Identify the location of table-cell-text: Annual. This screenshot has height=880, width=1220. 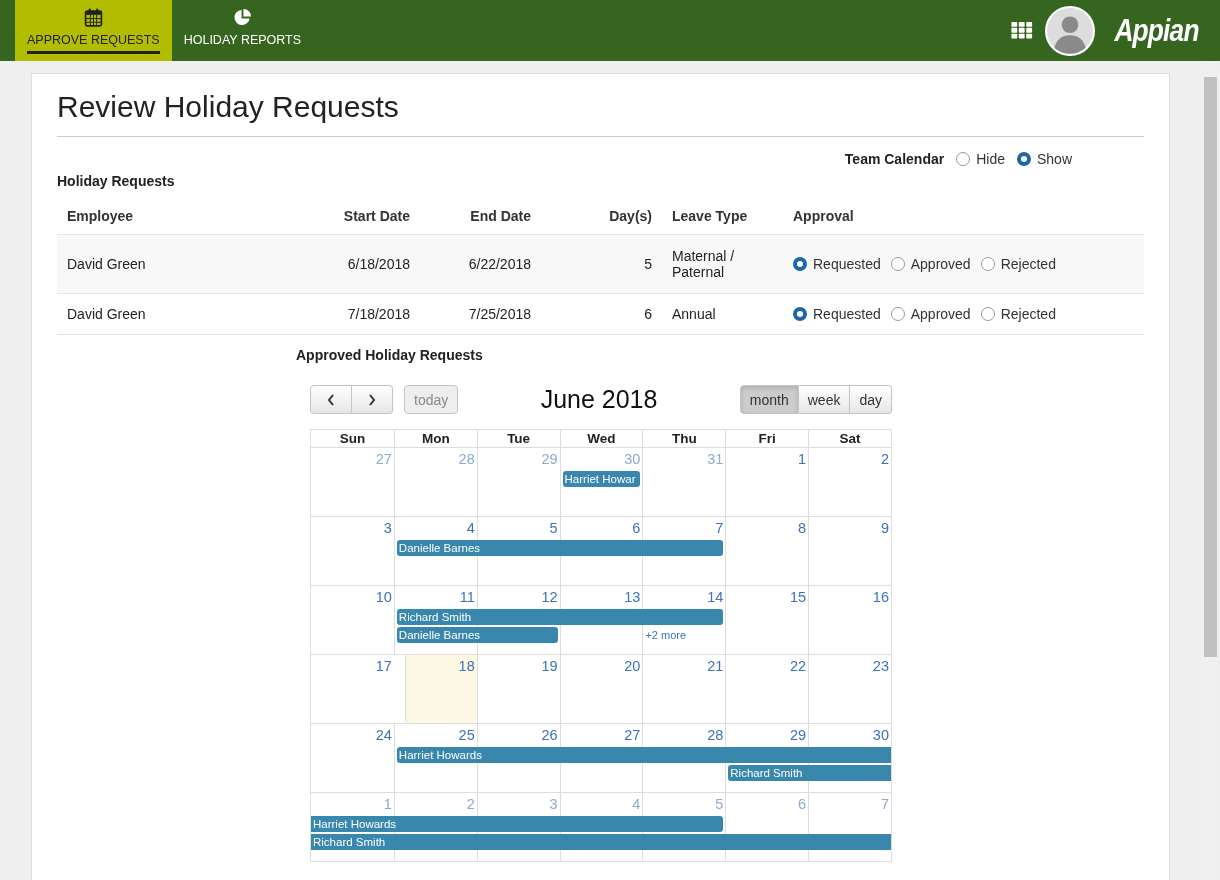
(694, 314).